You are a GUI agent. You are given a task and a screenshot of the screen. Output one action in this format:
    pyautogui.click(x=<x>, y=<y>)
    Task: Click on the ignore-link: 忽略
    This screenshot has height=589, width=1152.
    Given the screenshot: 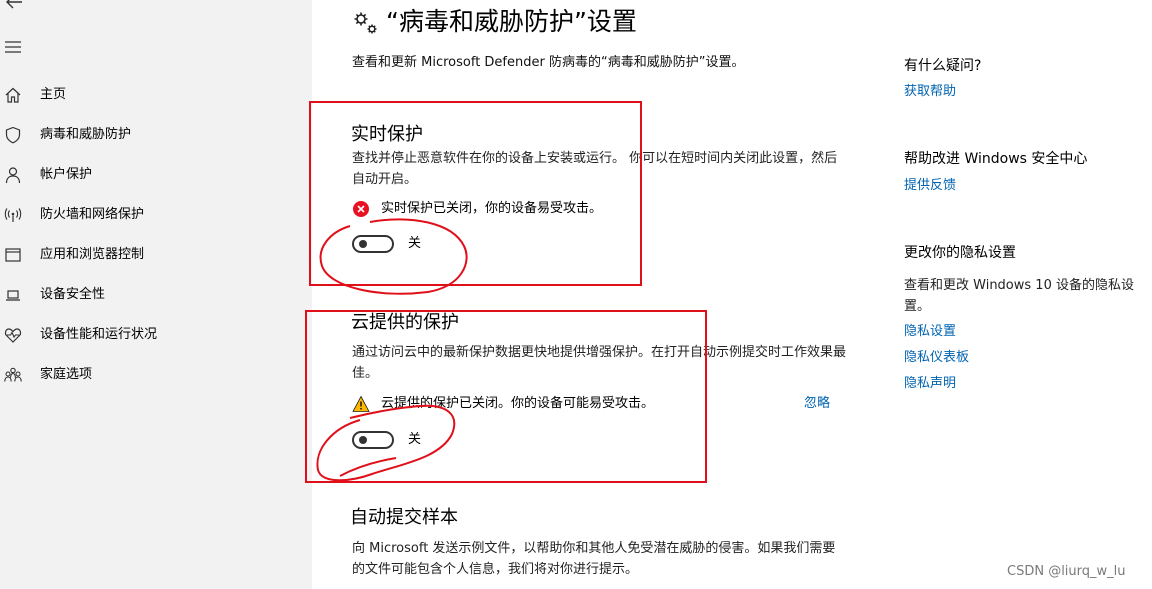 What is the action you would take?
    pyautogui.click(x=817, y=404)
    